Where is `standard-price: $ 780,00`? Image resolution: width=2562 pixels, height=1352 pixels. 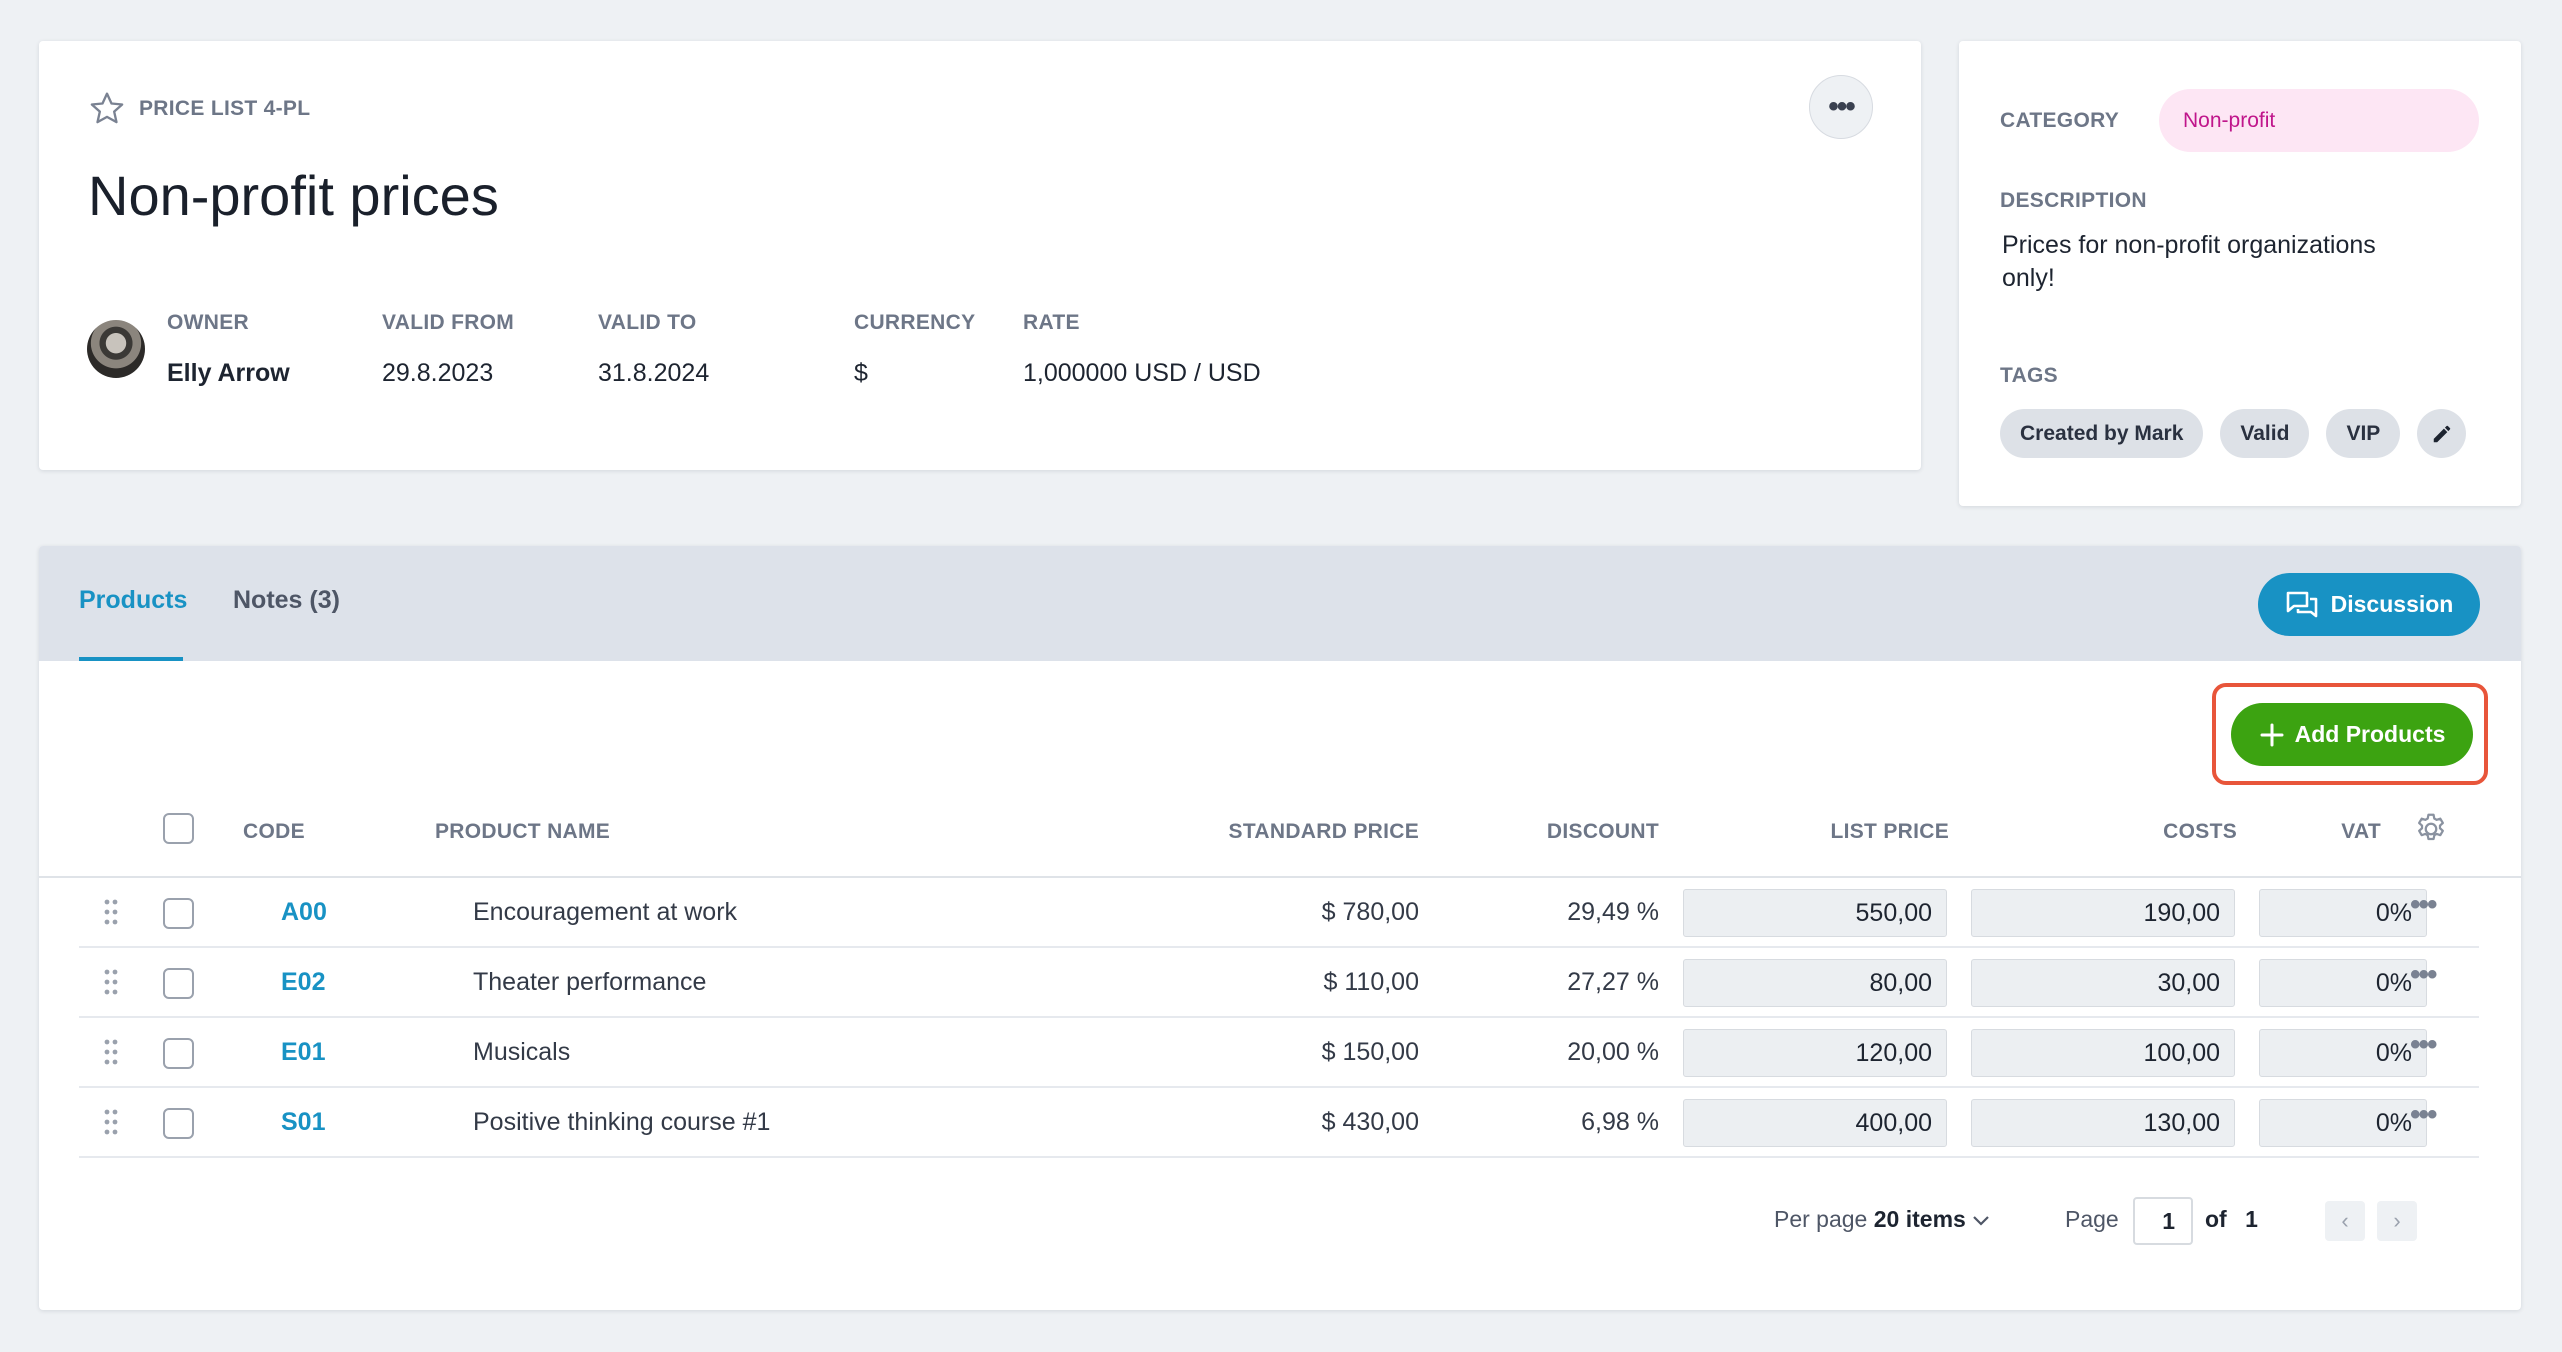
standard-price: $ 780,00 is located at coordinates (1370, 912).